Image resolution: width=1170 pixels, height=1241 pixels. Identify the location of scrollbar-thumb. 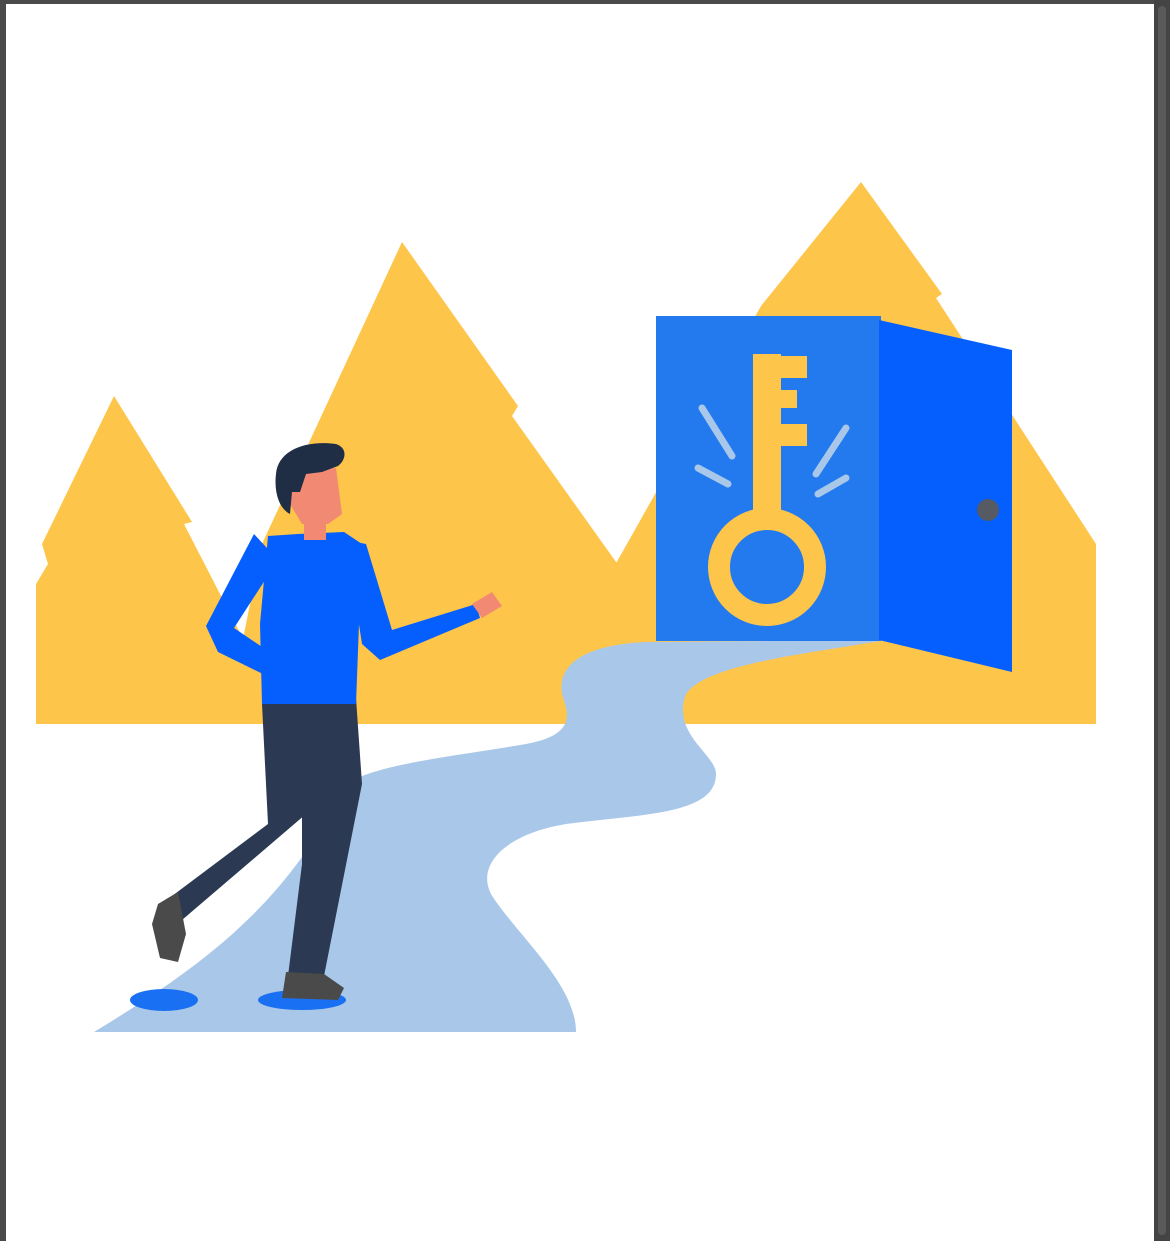
(1162, 620).